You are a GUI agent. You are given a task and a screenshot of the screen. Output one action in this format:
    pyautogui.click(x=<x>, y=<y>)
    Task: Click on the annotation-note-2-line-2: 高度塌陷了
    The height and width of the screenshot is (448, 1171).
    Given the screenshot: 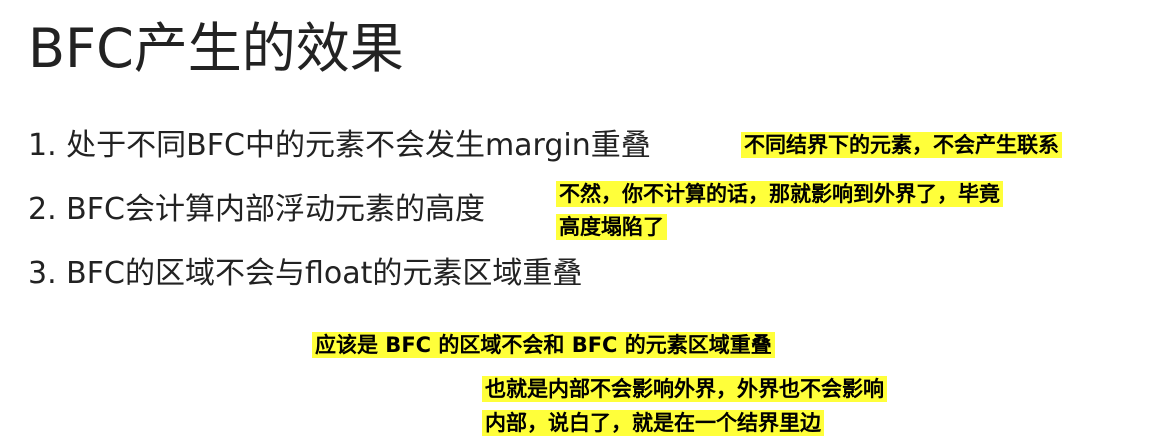 What is the action you would take?
    pyautogui.click(x=611, y=227)
    